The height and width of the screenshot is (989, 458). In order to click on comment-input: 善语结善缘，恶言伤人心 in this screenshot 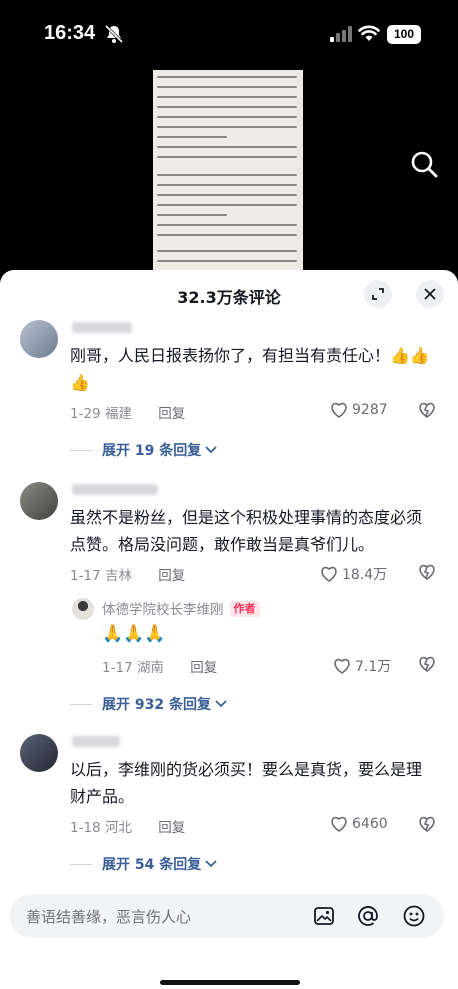, I will do `click(227, 916)`.